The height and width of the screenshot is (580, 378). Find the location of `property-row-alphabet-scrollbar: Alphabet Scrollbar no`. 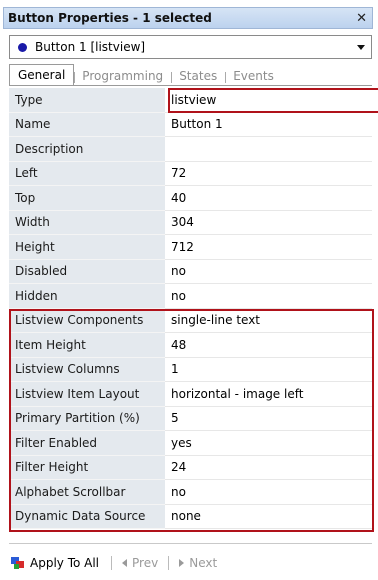

property-row-alphabet-scrollbar: Alphabet Scrollbar no is located at coordinates (190, 492).